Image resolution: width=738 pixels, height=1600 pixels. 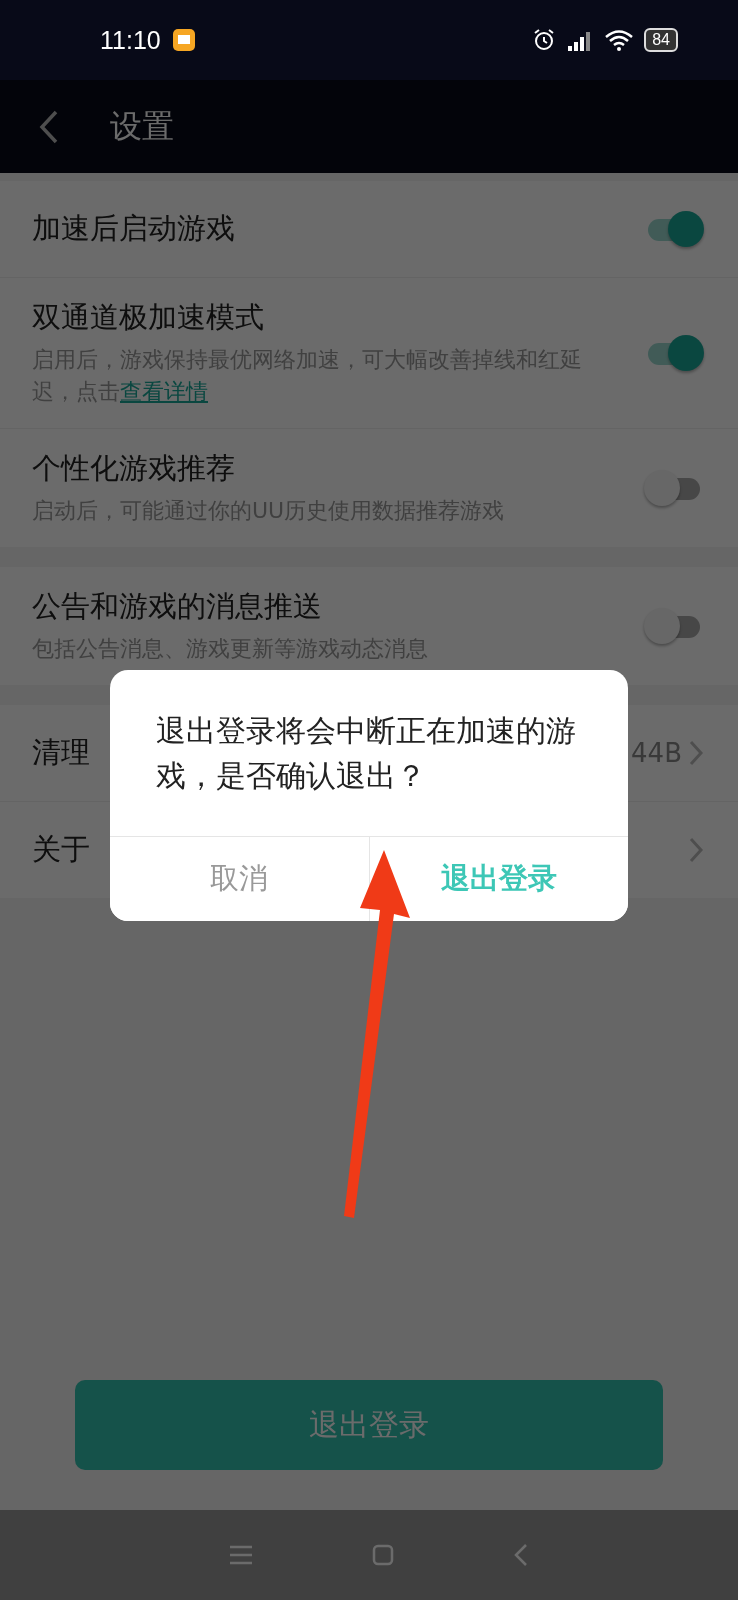 What do you see at coordinates (366, 753) in the screenshot?
I see `dialog-message: 退出登录将会中断正在加速的游戏，是否确认退出？` at bounding box center [366, 753].